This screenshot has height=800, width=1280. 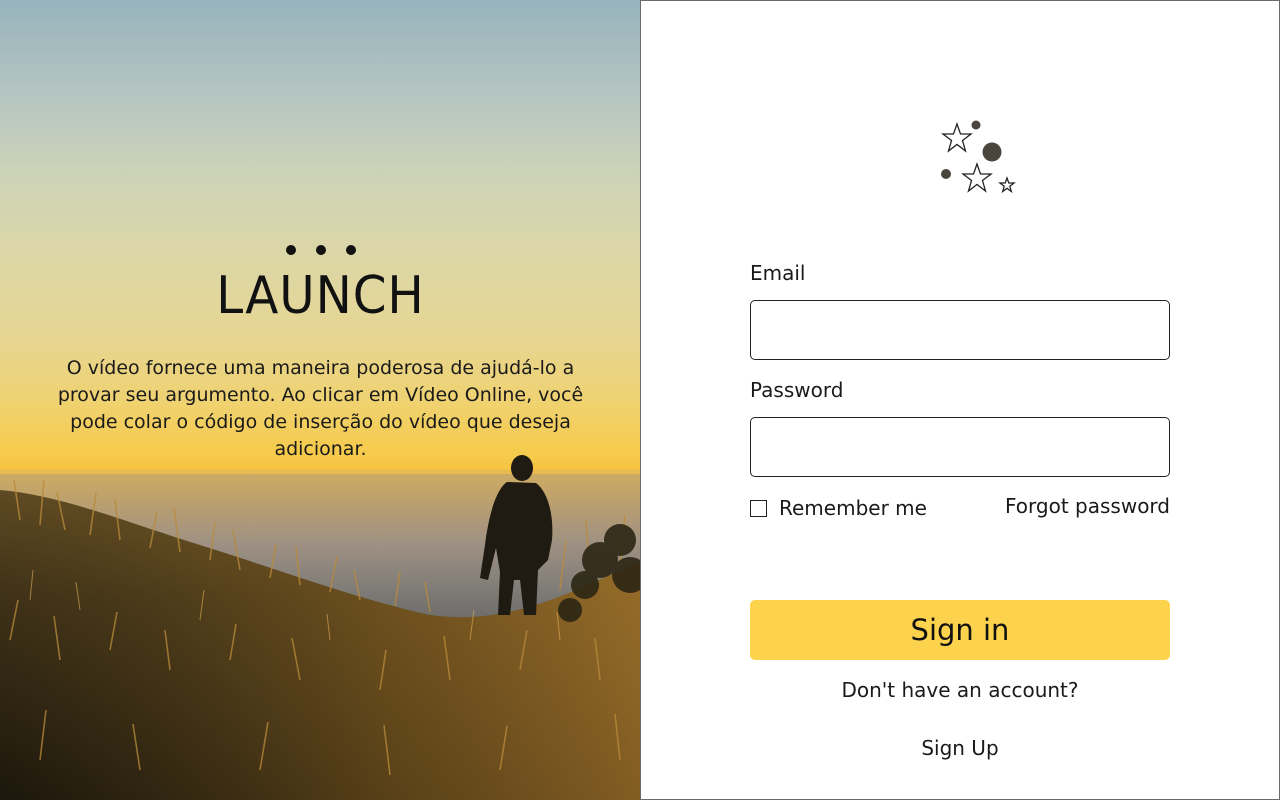 What do you see at coordinates (797, 390) in the screenshot?
I see `password-label: Password` at bounding box center [797, 390].